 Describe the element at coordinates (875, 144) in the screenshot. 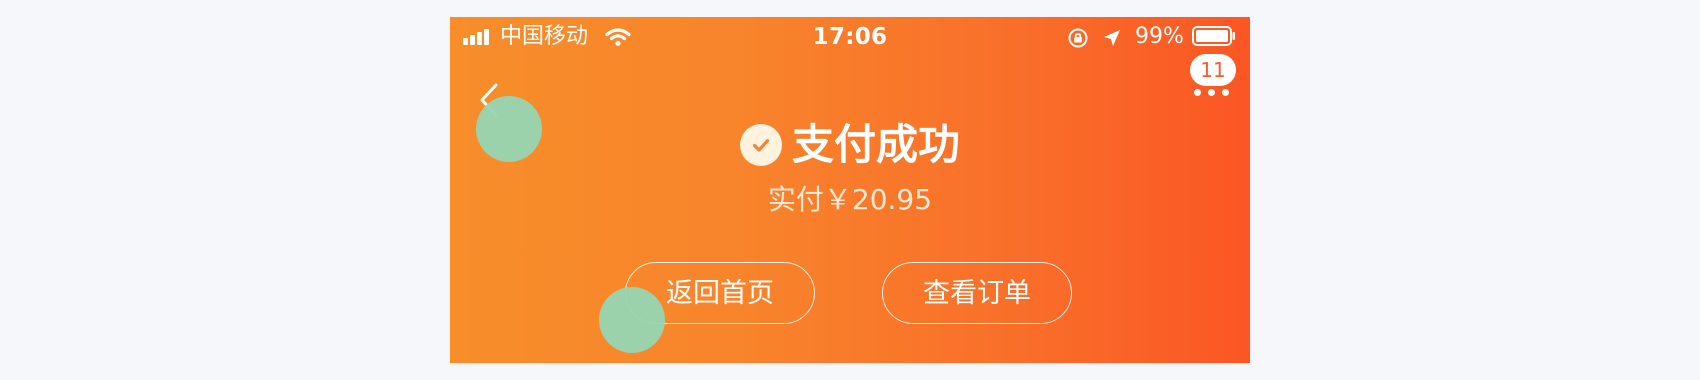

I see `payment-success-title: 支付成功` at that location.